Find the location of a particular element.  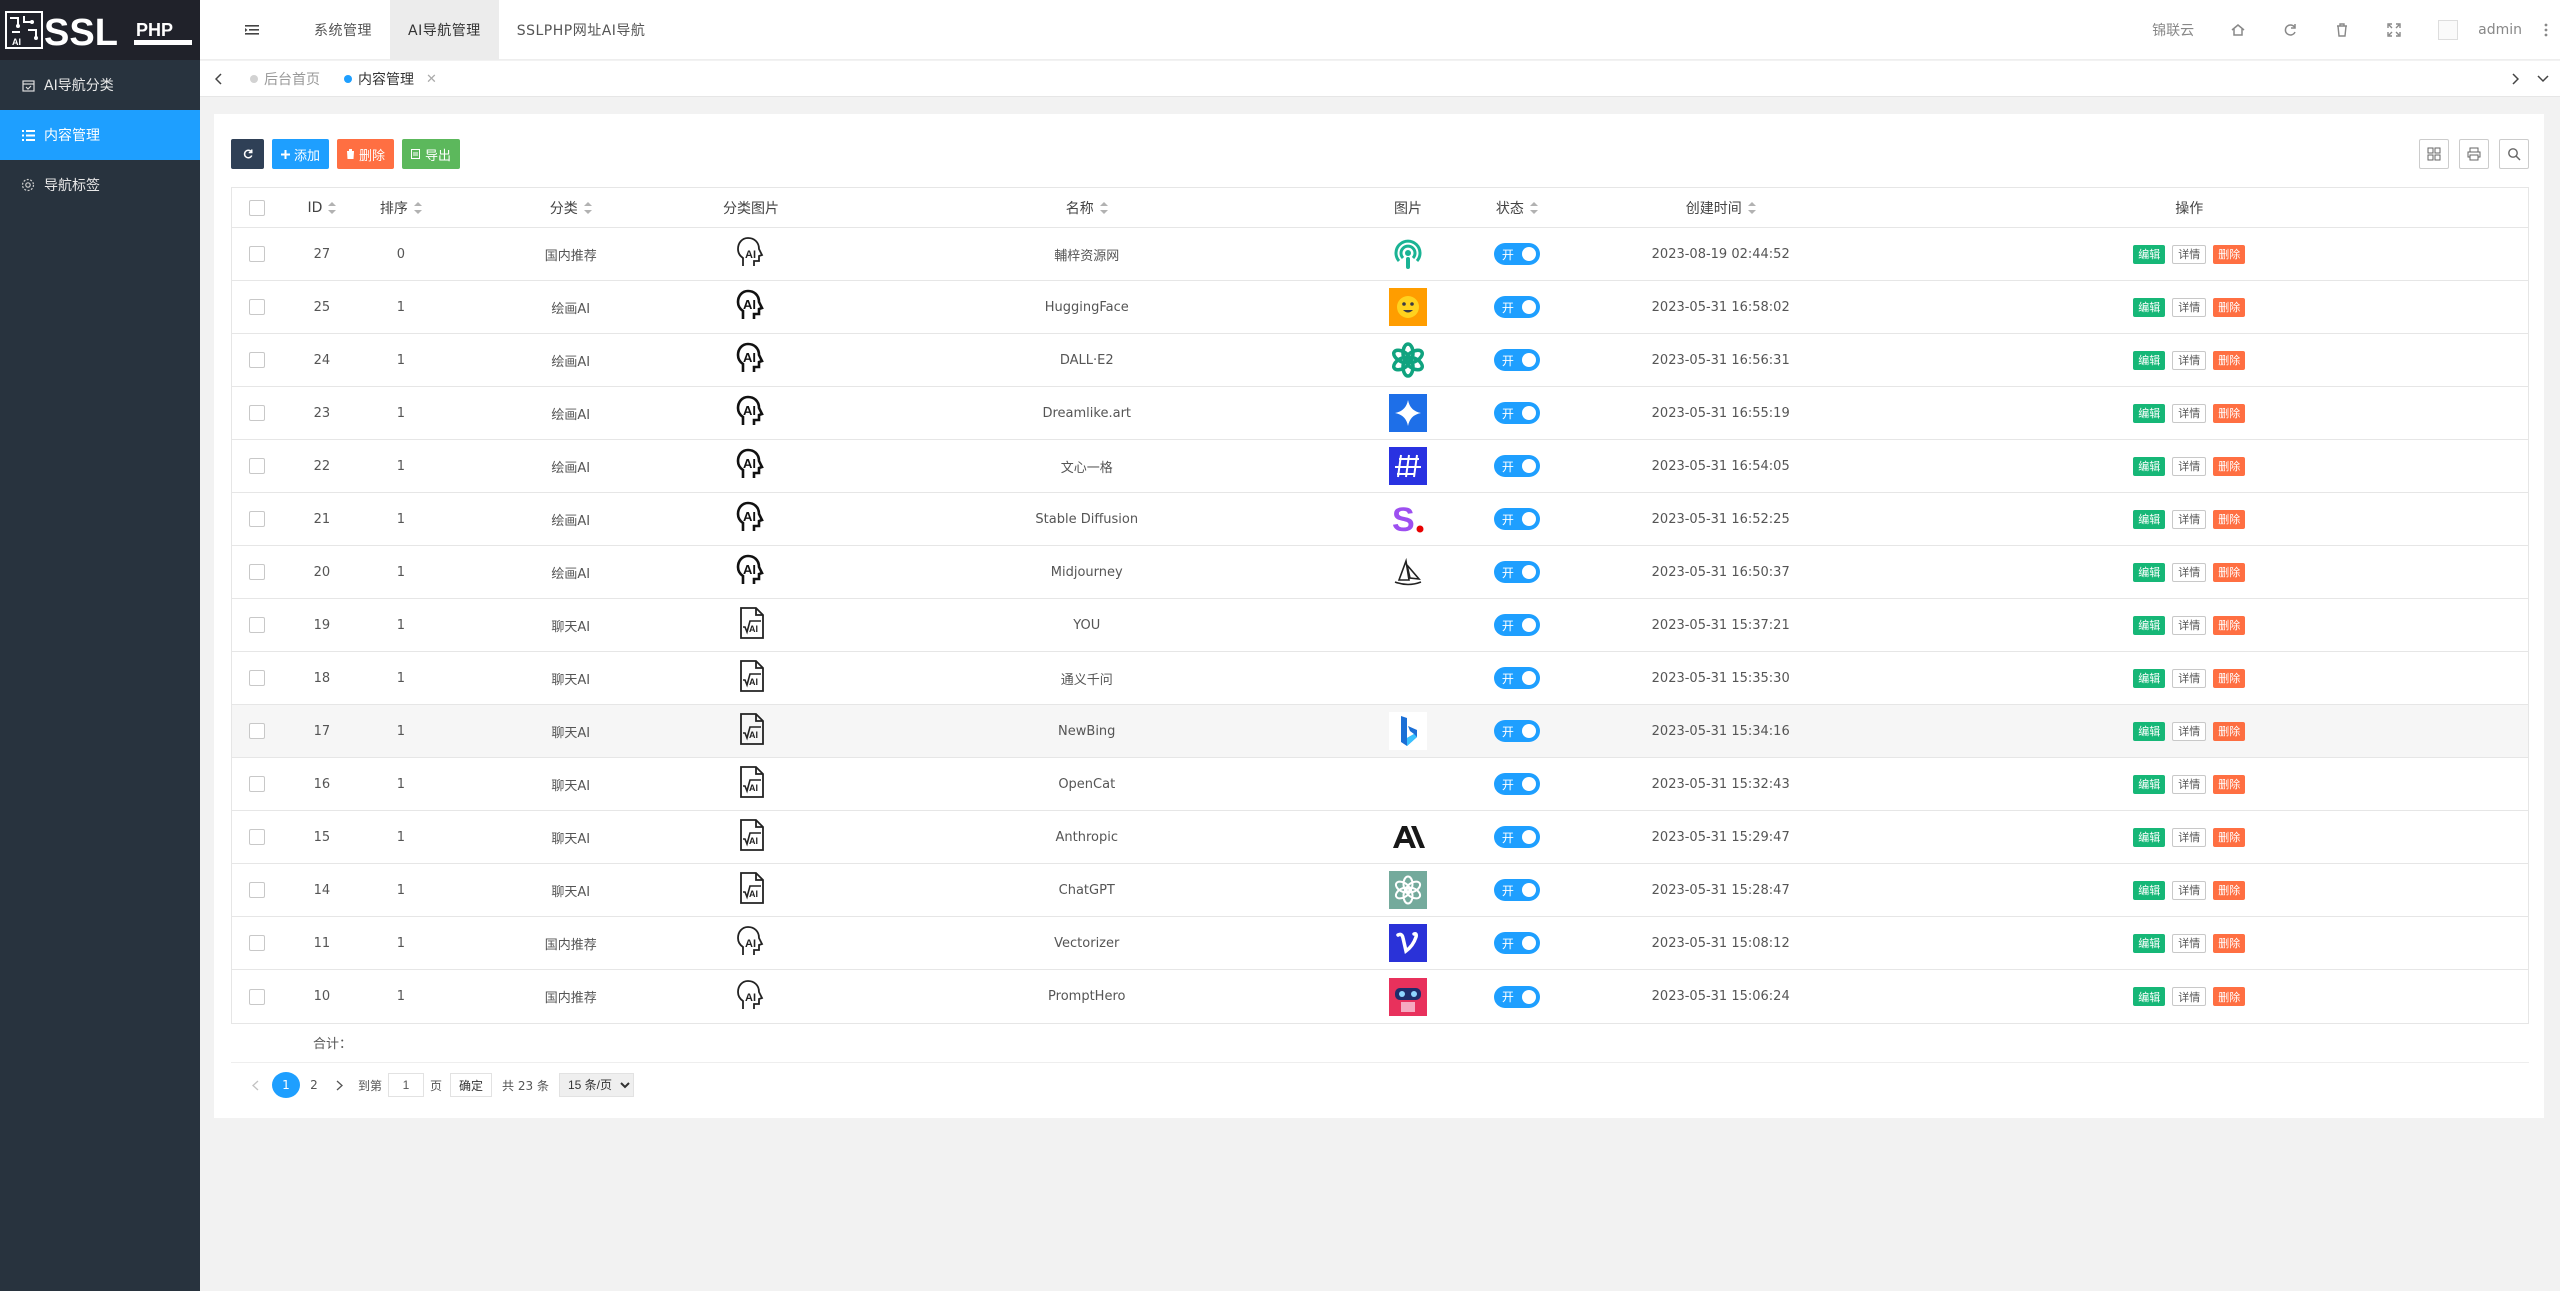

th-id: ID is located at coordinates (322, 207).